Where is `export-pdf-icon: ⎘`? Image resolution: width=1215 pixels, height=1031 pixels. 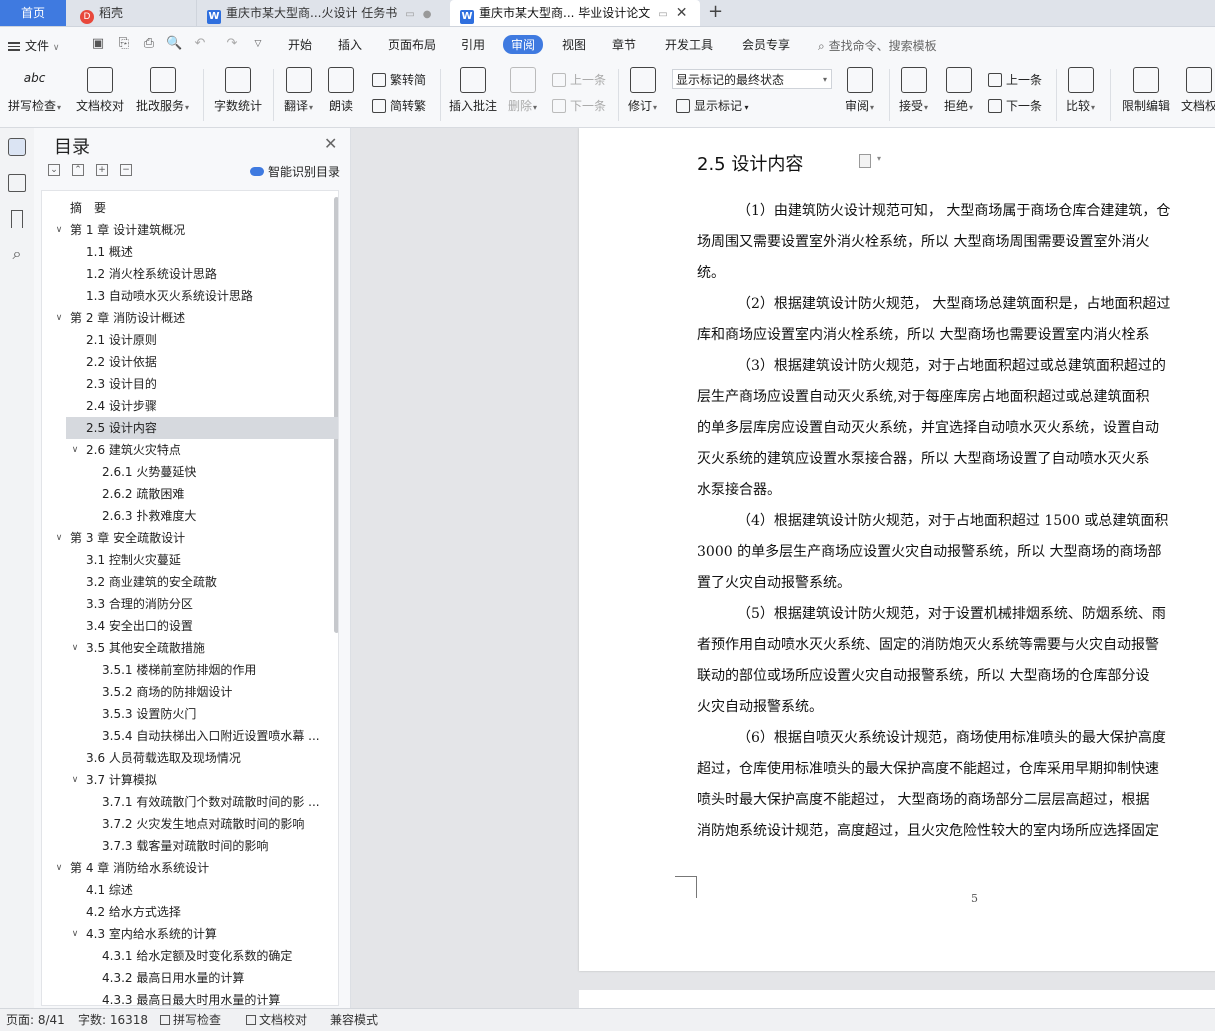 export-pdf-icon: ⎘ is located at coordinates (124, 44).